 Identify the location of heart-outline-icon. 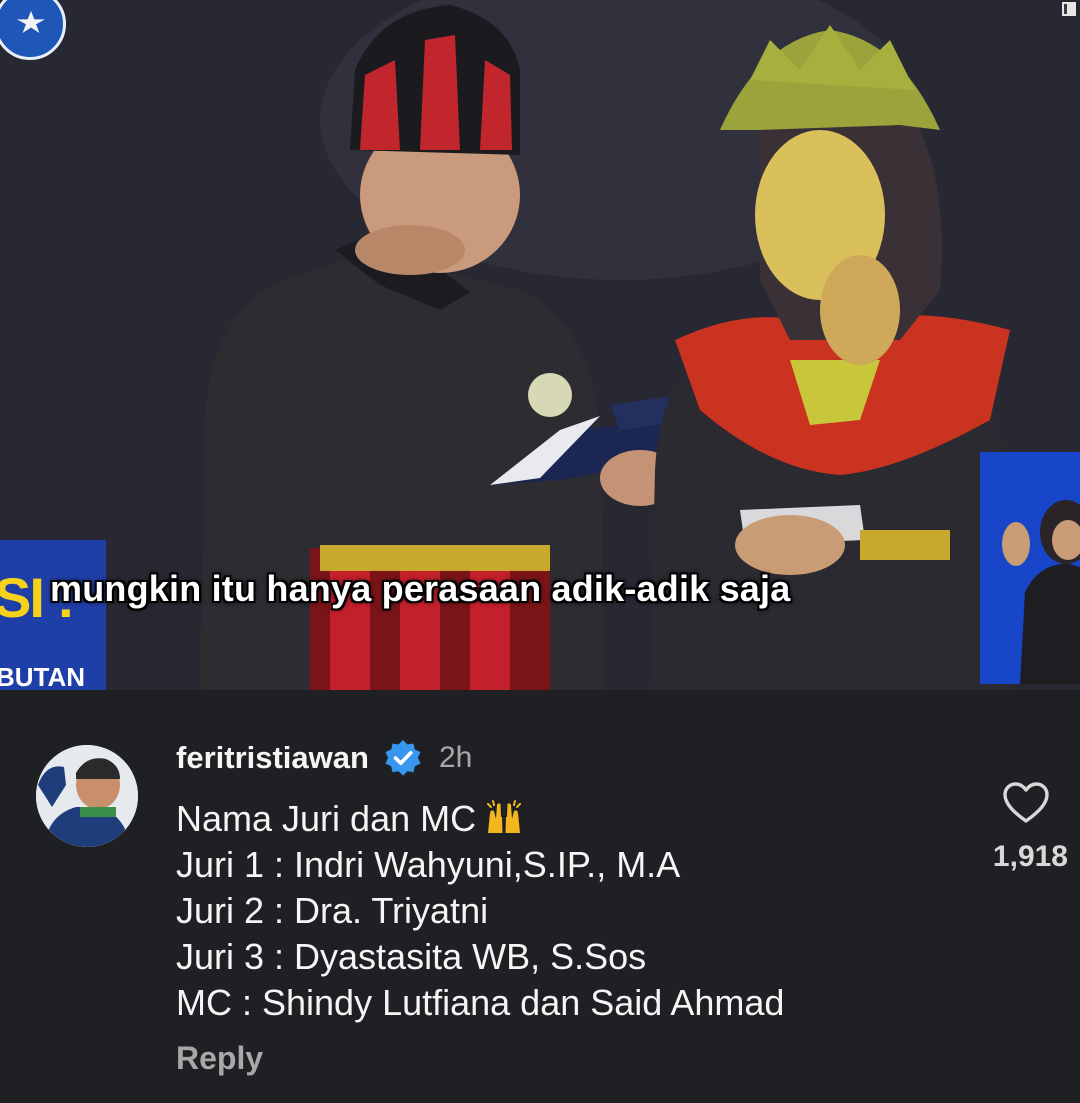
(1026, 803).